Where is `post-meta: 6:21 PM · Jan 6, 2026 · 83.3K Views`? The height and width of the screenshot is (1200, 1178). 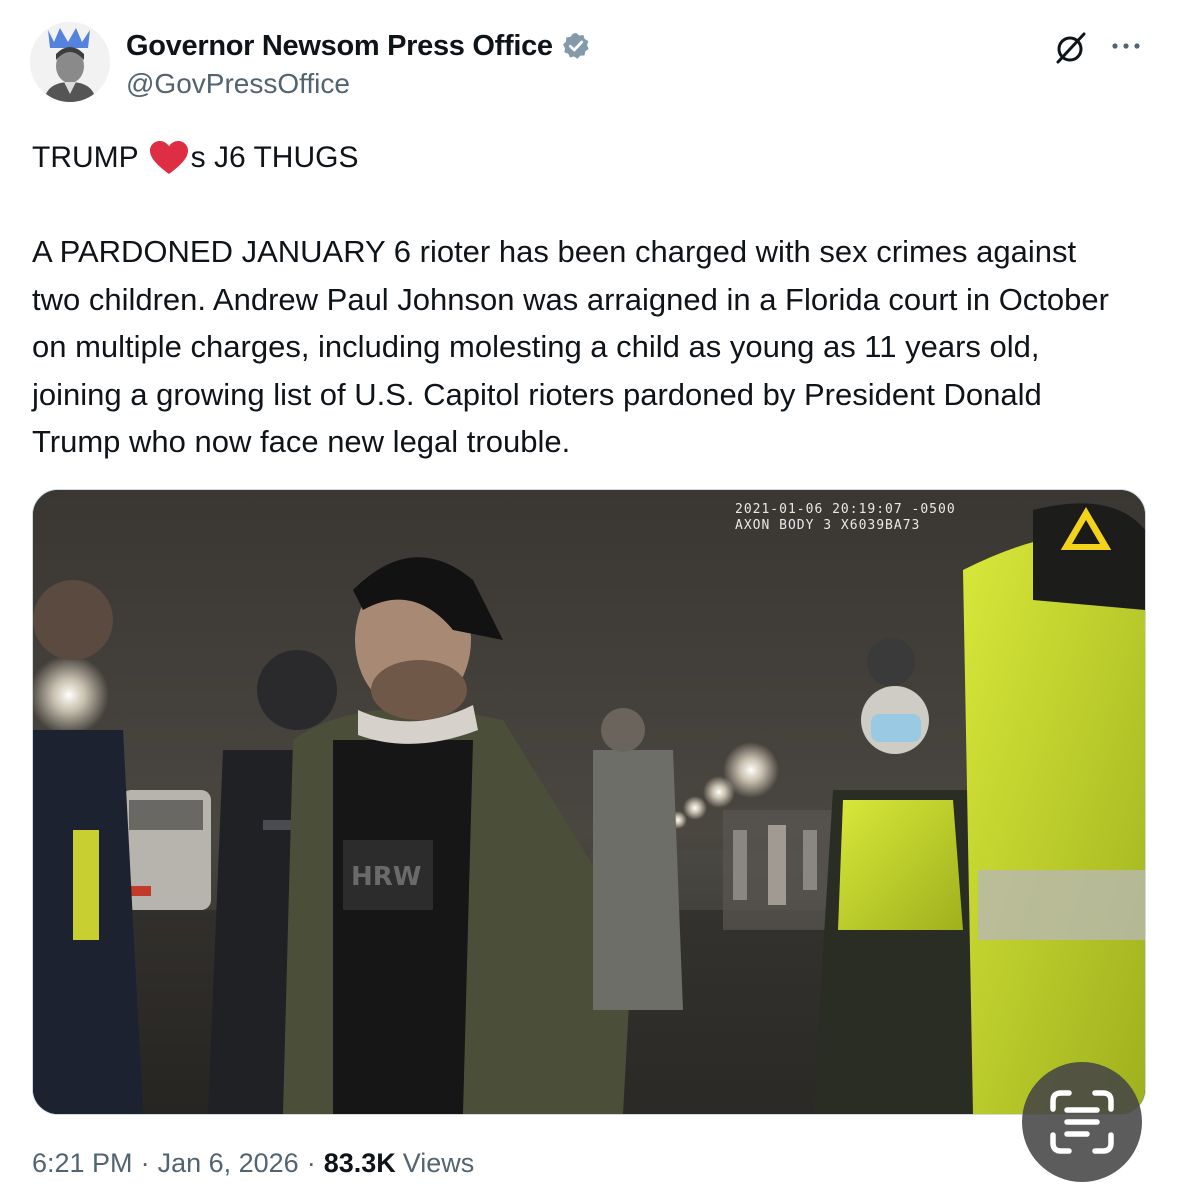
post-meta: 6:21 PM · Jan 6, 2026 · 83.3K Views is located at coordinates (253, 1163).